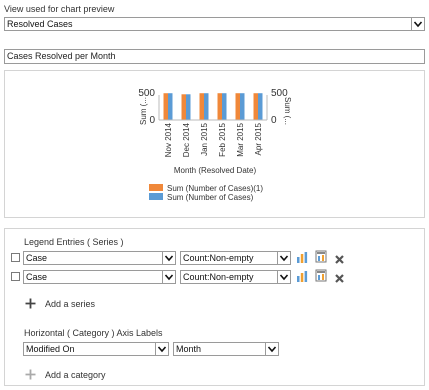  Describe the element at coordinates (214, 56) in the screenshot. I see `chart-title-input: Cases Resolved per Month` at that location.